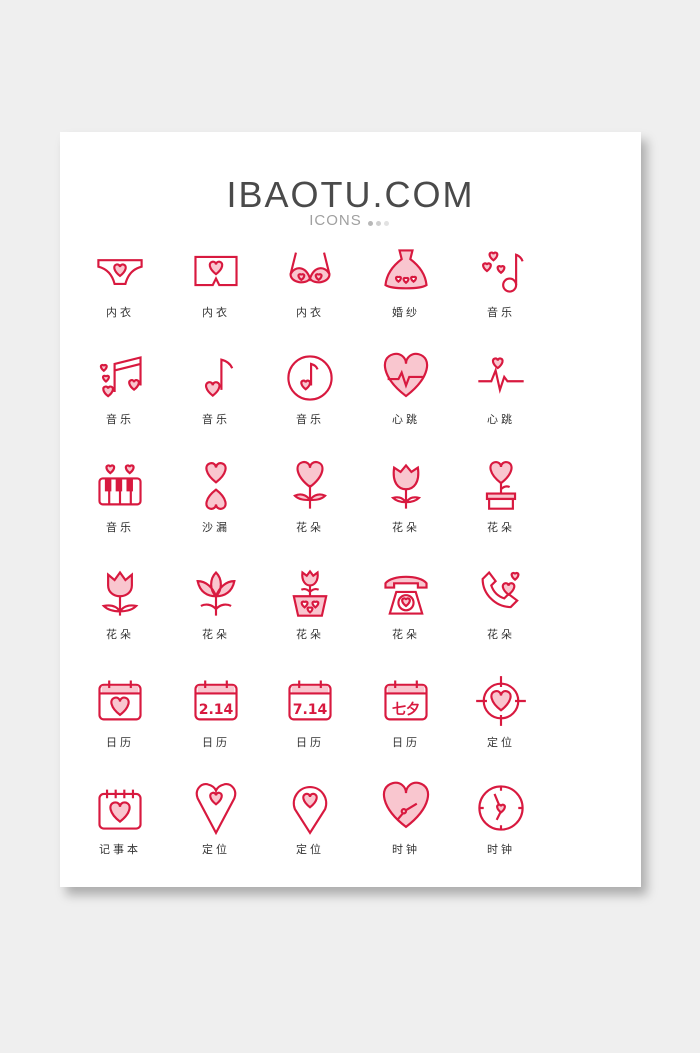 This screenshot has height=1053, width=700. Describe the element at coordinates (310, 484) in the screenshot. I see `heart-flower-icon` at that location.